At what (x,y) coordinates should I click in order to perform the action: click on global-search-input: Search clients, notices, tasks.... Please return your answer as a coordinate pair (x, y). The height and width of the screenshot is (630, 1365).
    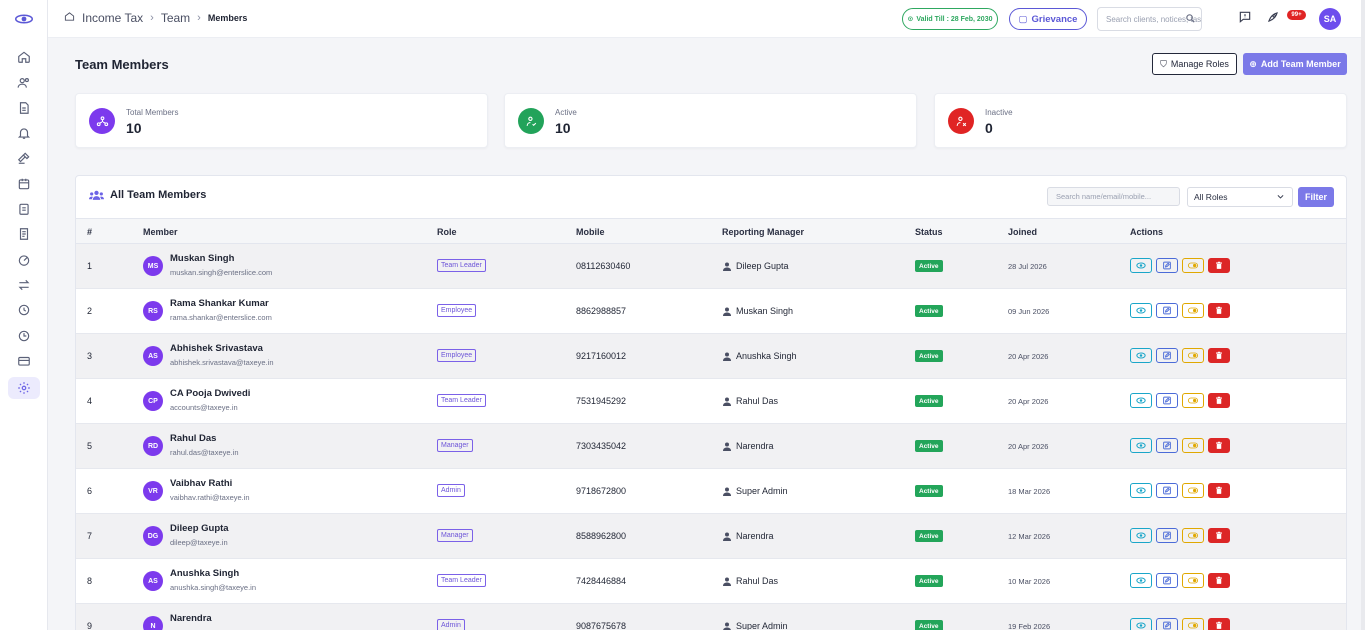
    Looking at the image, I should click on (1149, 19).